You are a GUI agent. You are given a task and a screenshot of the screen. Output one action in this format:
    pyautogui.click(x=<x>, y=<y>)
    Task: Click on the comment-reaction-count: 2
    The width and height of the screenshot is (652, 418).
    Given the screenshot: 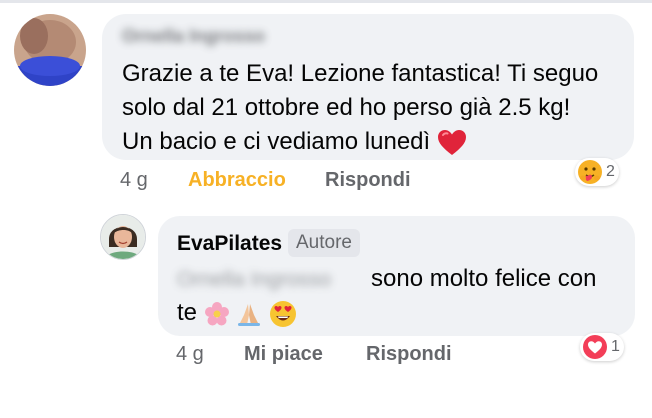 What is the action you would take?
    pyautogui.click(x=610, y=171)
    